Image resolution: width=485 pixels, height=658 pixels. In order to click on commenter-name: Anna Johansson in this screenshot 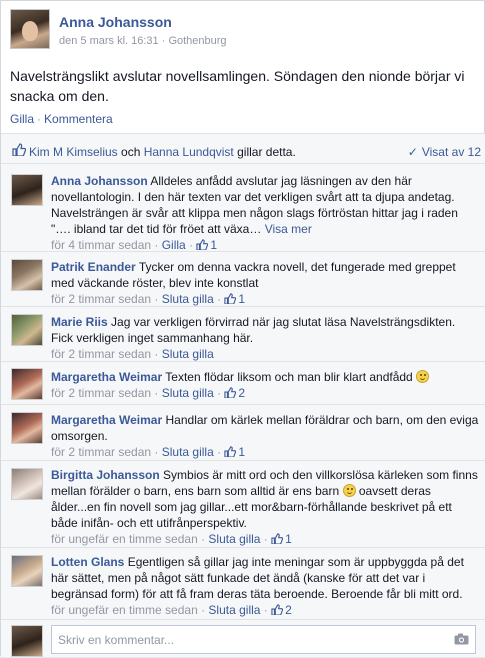, I will do `click(99, 181)`.